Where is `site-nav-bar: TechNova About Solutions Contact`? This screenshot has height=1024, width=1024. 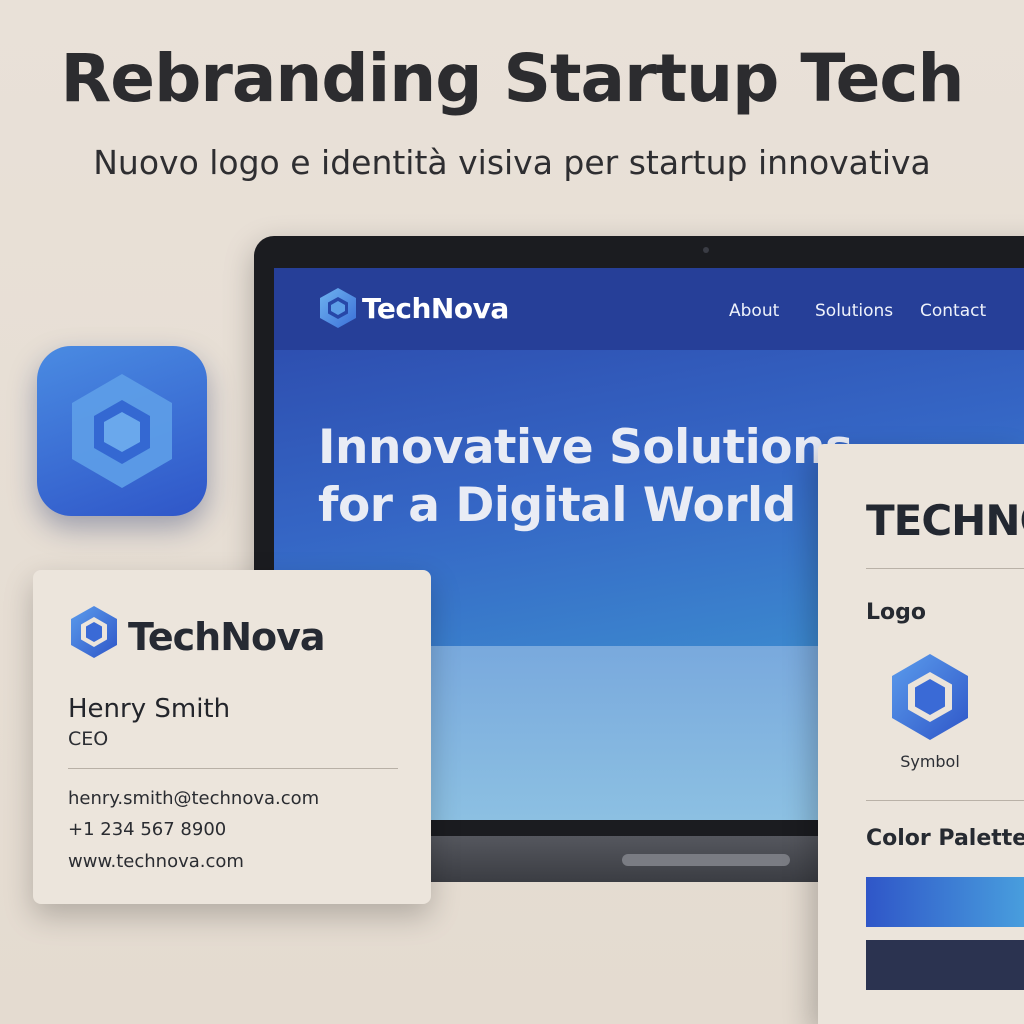 site-nav-bar: TechNova About Solutions Contact is located at coordinates (649, 309).